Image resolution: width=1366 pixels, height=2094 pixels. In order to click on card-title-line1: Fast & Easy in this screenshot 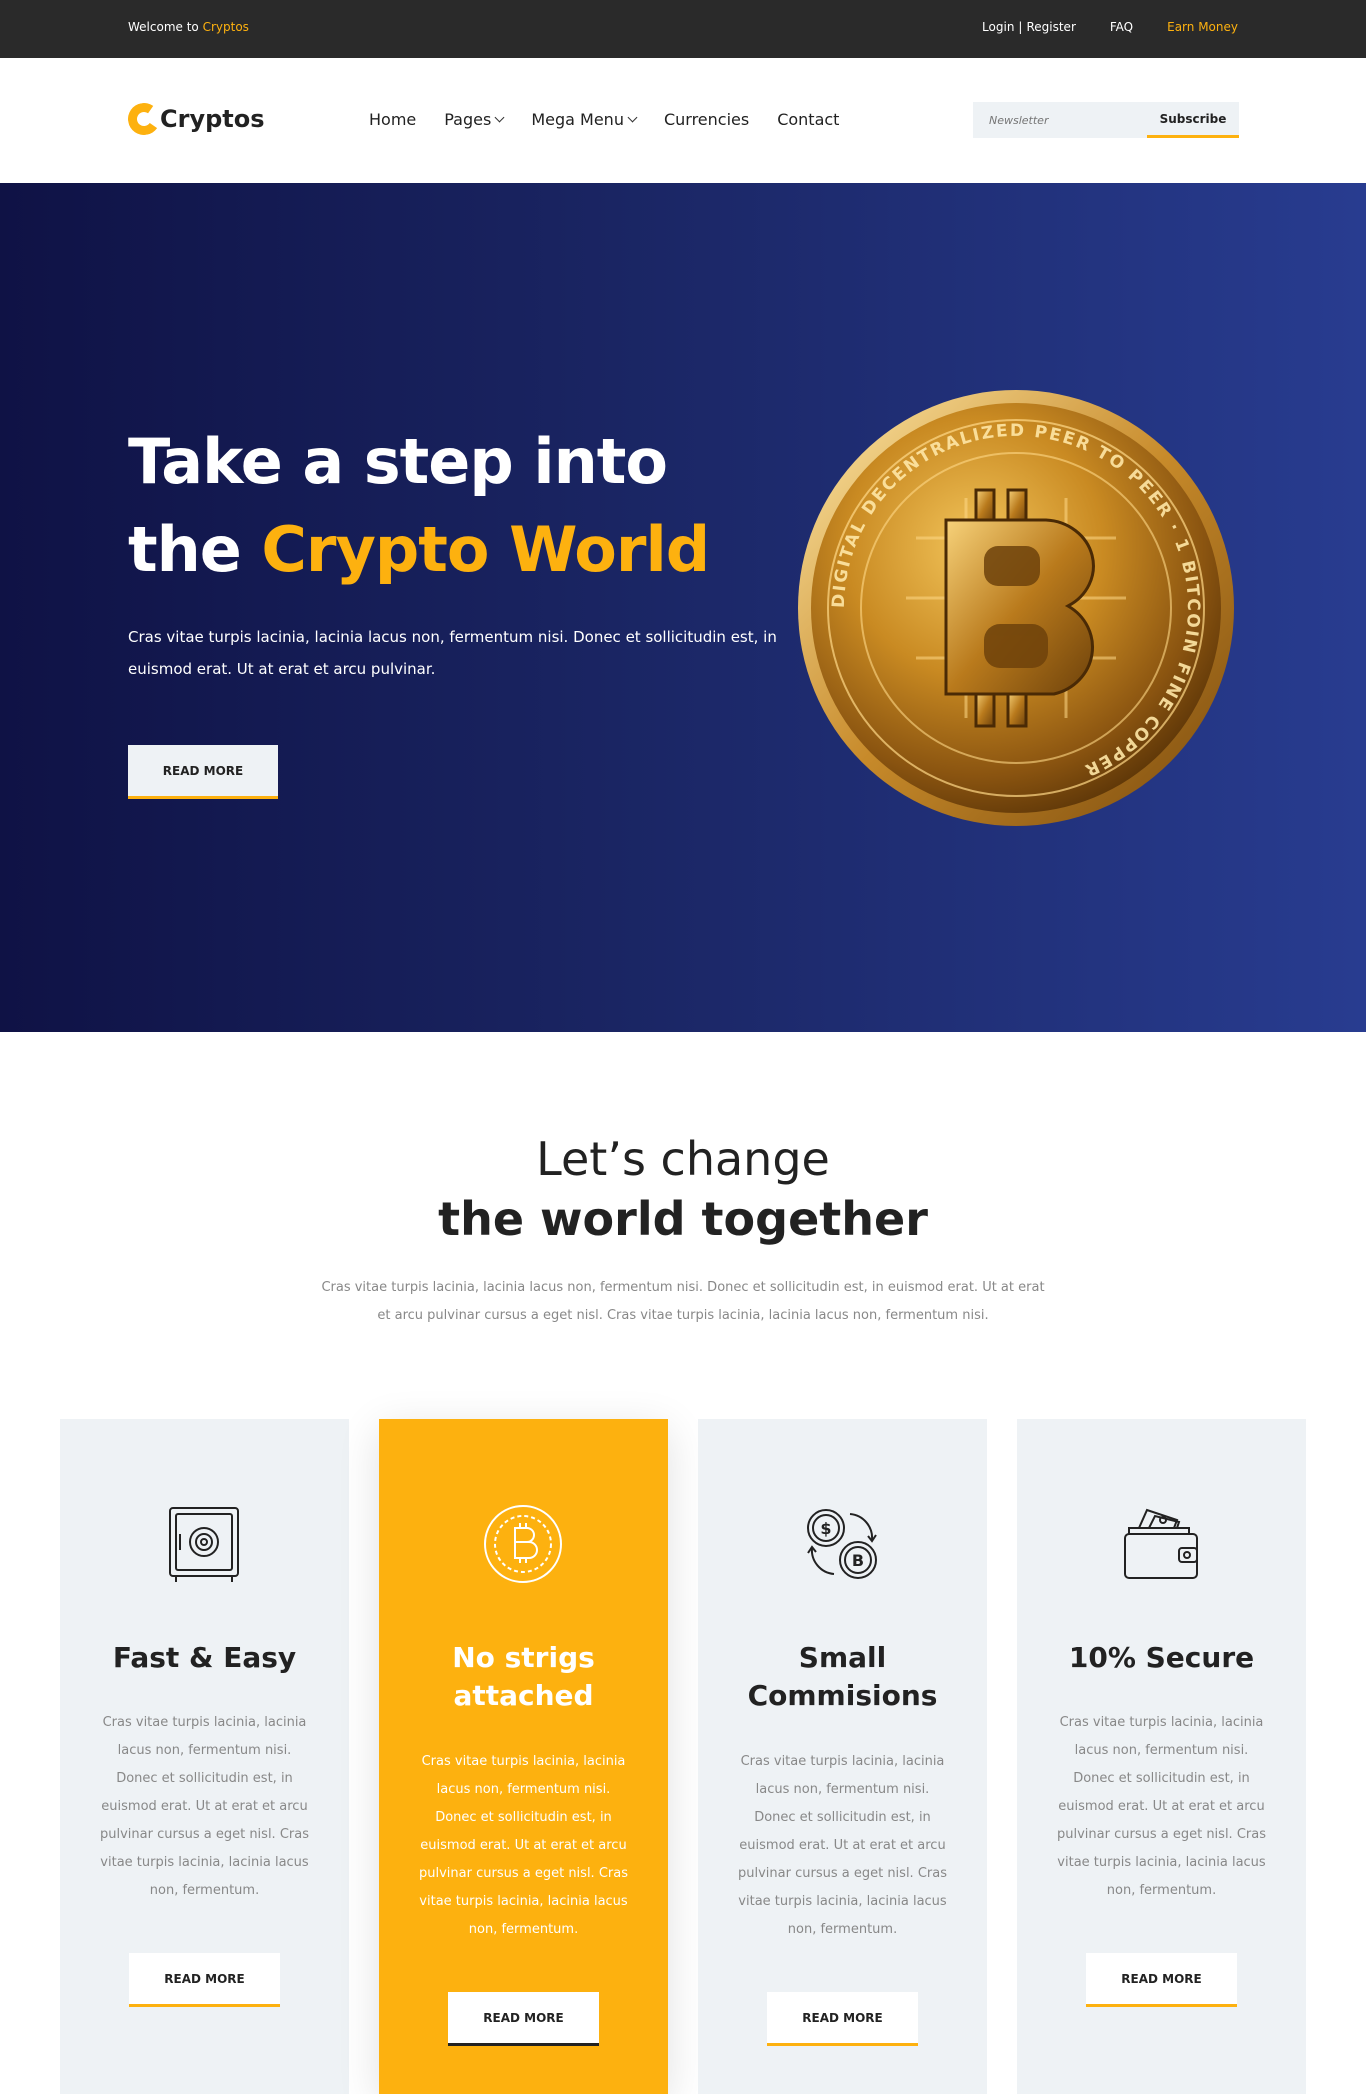, I will do `click(204, 1657)`.